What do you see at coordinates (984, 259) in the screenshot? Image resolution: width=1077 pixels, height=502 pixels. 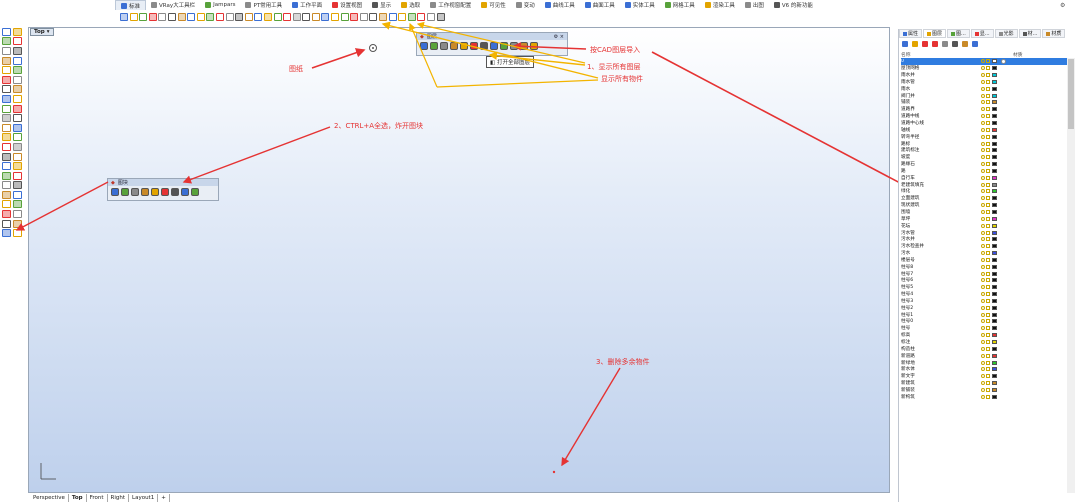 I see `layer-row: 楼层号` at bounding box center [984, 259].